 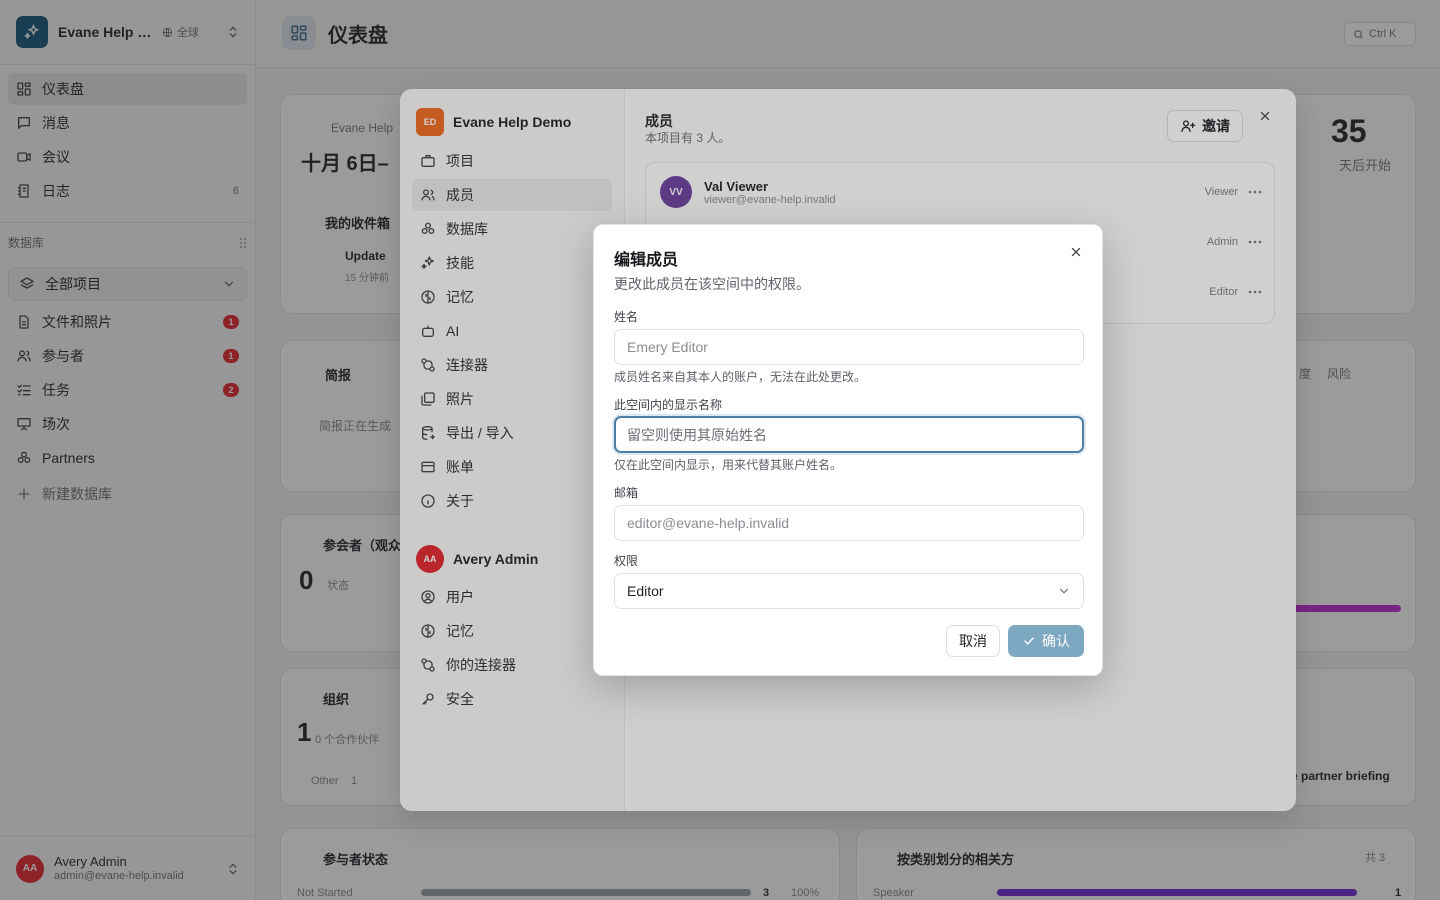 I want to click on name-label: 姓名, so click(x=626, y=317).